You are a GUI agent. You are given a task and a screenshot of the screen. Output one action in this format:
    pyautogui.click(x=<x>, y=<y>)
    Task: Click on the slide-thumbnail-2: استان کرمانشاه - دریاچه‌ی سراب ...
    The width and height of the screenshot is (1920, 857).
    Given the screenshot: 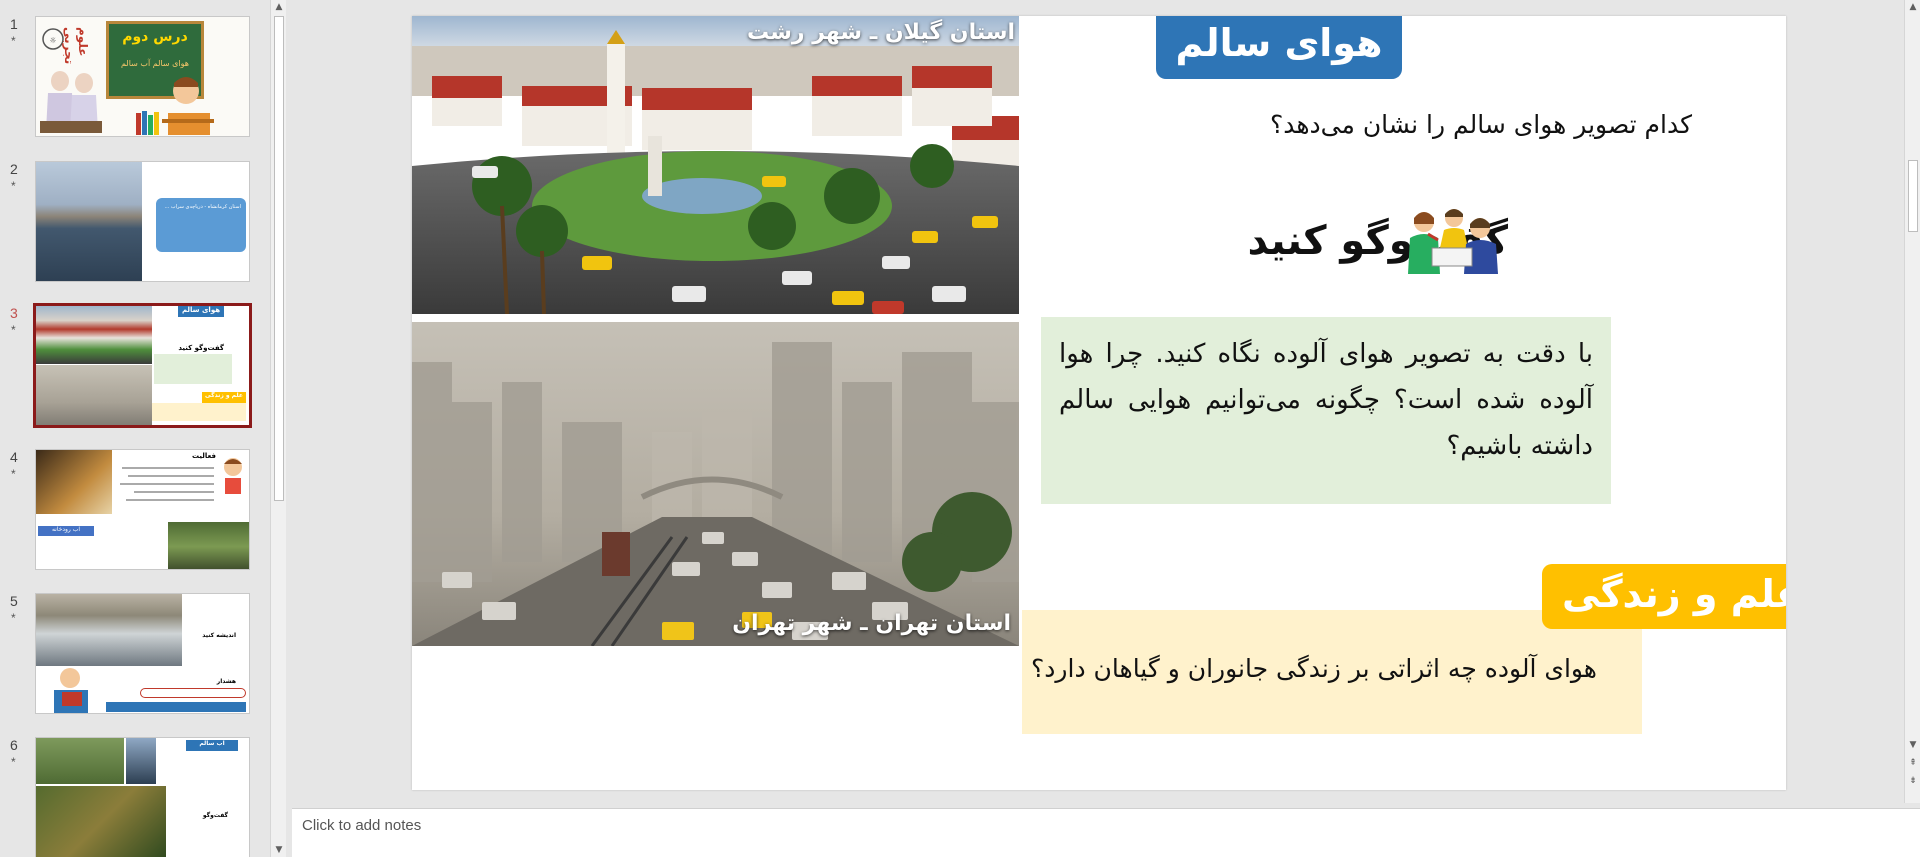 What is the action you would take?
    pyautogui.click(x=142, y=221)
    